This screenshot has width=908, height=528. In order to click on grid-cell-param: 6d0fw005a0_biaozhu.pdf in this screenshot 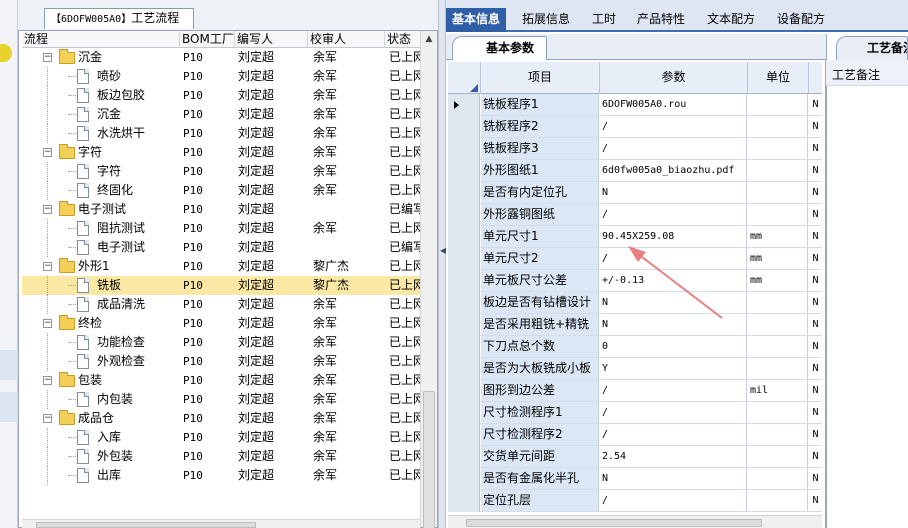, I will do `click(673, 170)`.